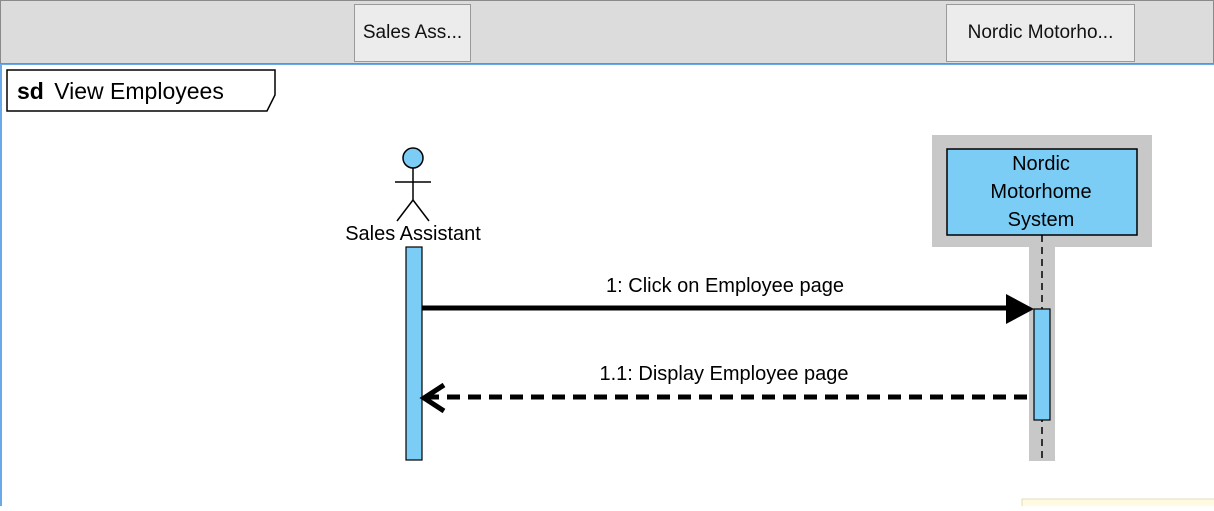 The image size is (1214, 511). What do you see at coordinates (421, 210) in the screenshot?
I see `actor-right-leg` at bounding box center [421, 210].